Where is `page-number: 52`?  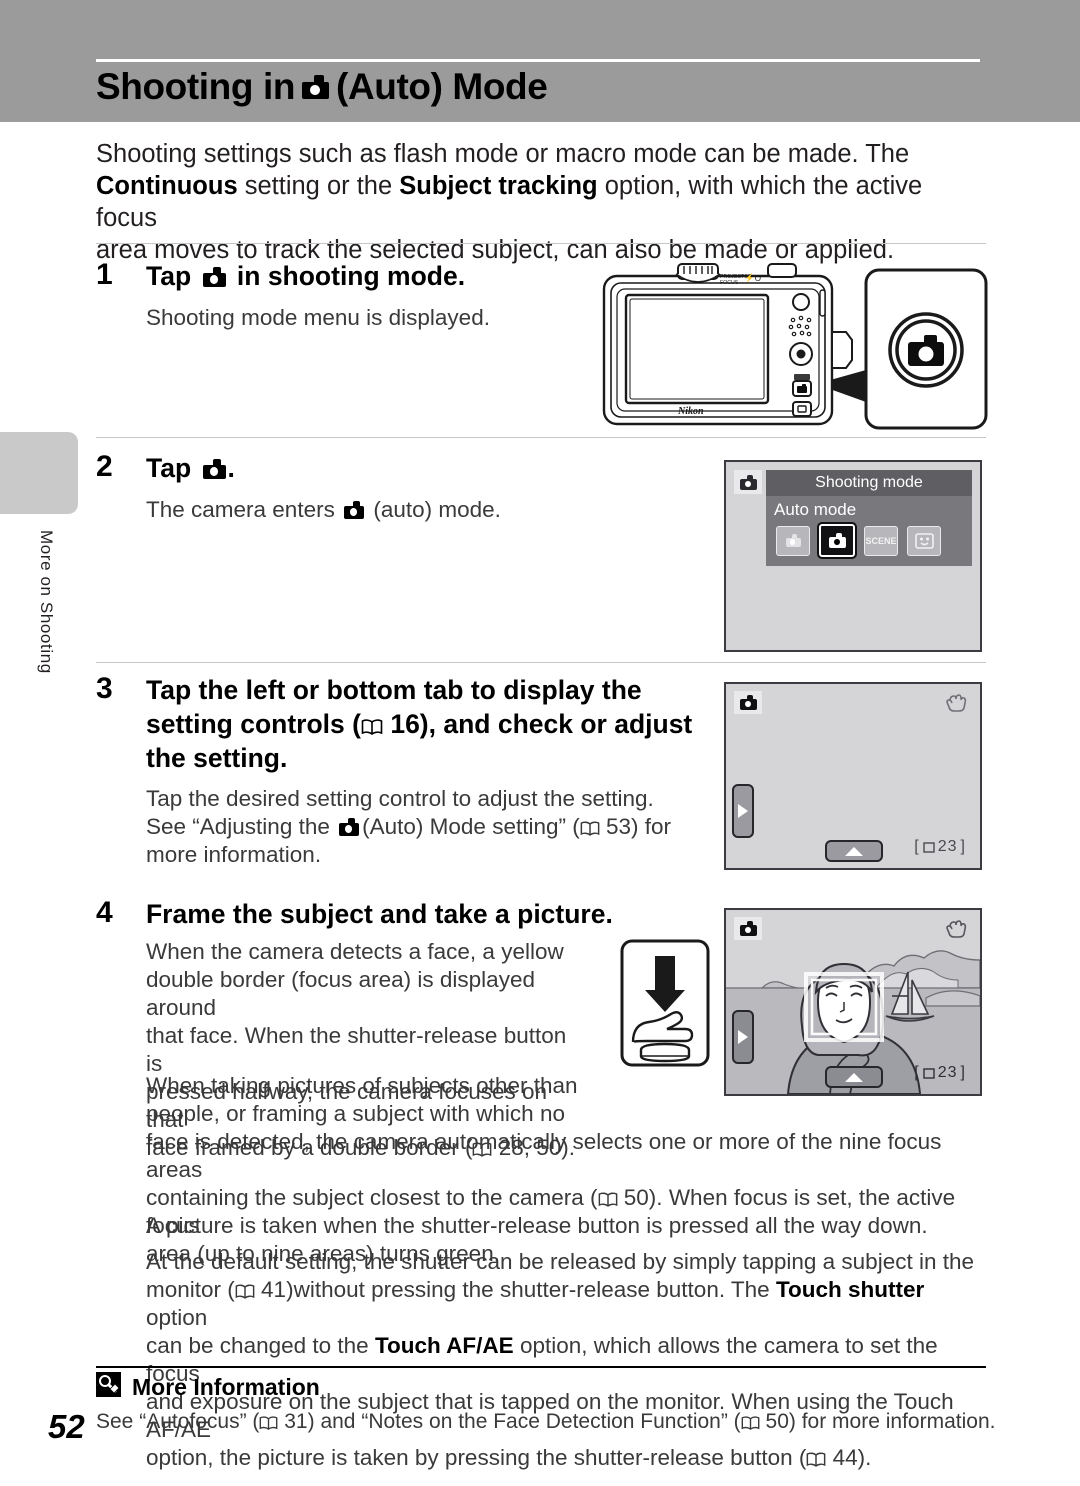
page-number: 52 is located at coordinates (66, 1426).